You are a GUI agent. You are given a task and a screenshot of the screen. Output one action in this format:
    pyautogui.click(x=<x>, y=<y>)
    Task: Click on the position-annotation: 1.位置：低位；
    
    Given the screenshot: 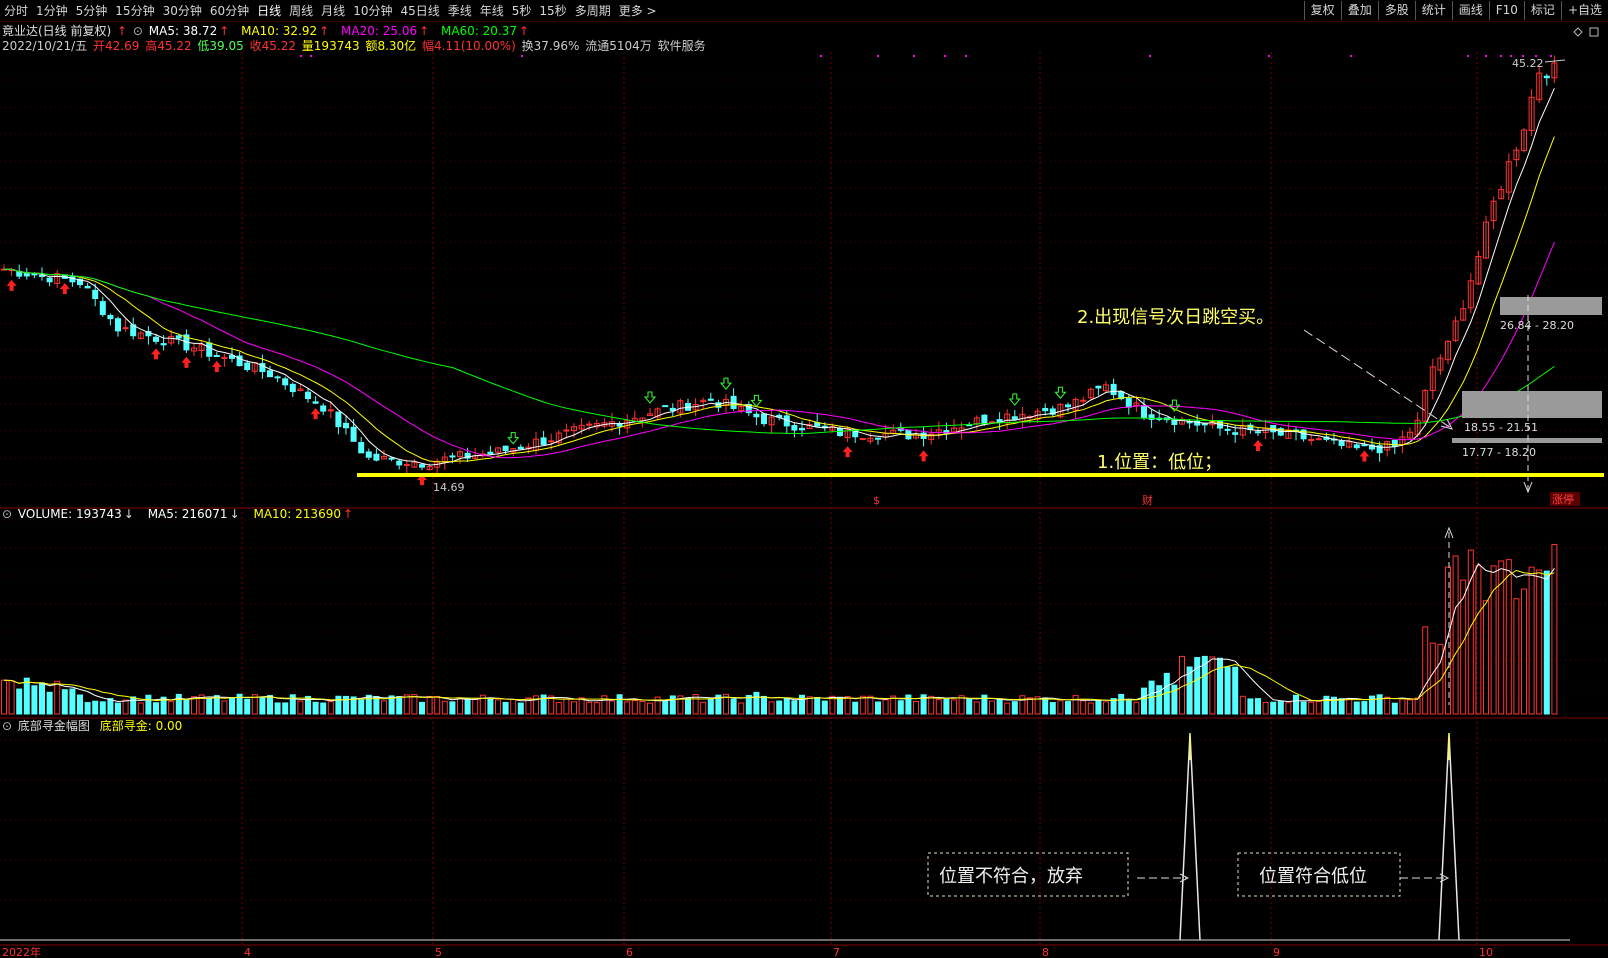 What is the action you would take?
    pyautogui.click(x=1159, y=462)
    